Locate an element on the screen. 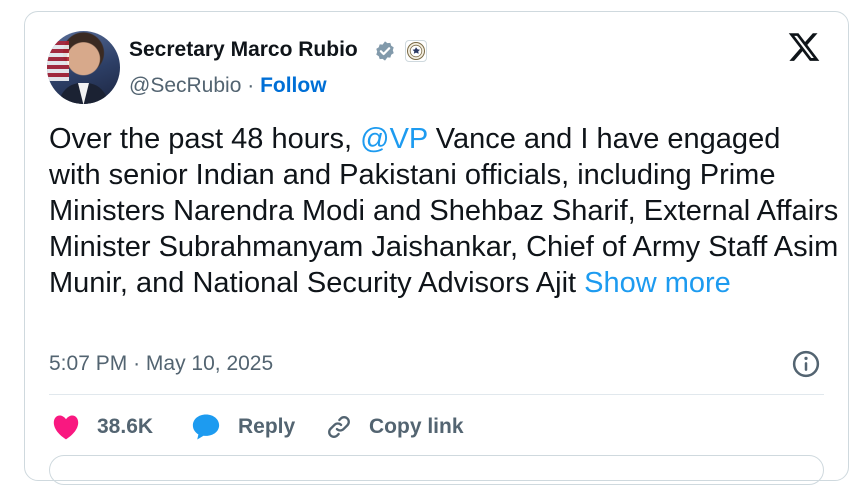 This screenshot has width=865, height=485. info-icon is located at coordinates (806, 364).